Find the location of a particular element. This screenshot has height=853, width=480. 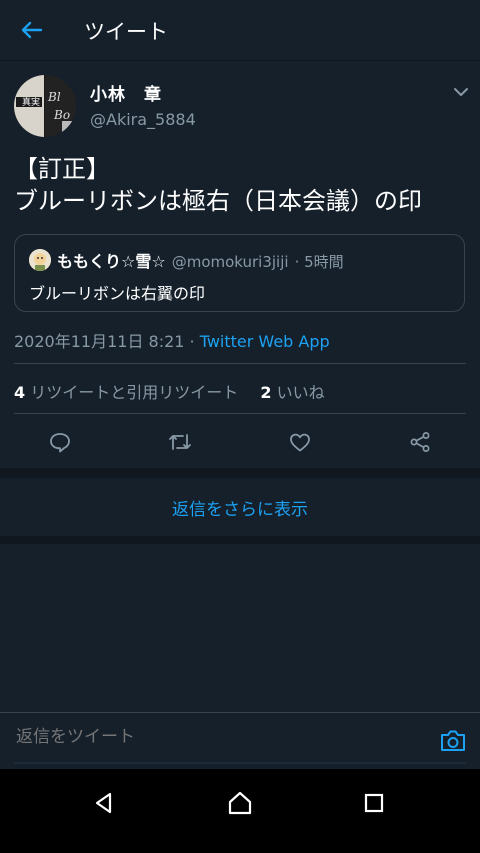

show-more-replies-button: 返信をさらに表示 is located at coordinates (240, 507).